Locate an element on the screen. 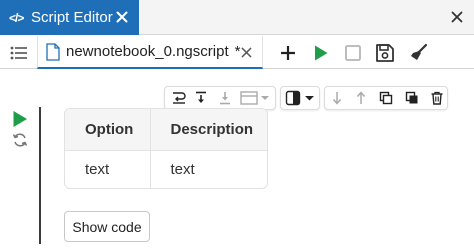 The width and height of the screenshot is (474, 252). insert-below-icon is located at coordinates (201, 98).